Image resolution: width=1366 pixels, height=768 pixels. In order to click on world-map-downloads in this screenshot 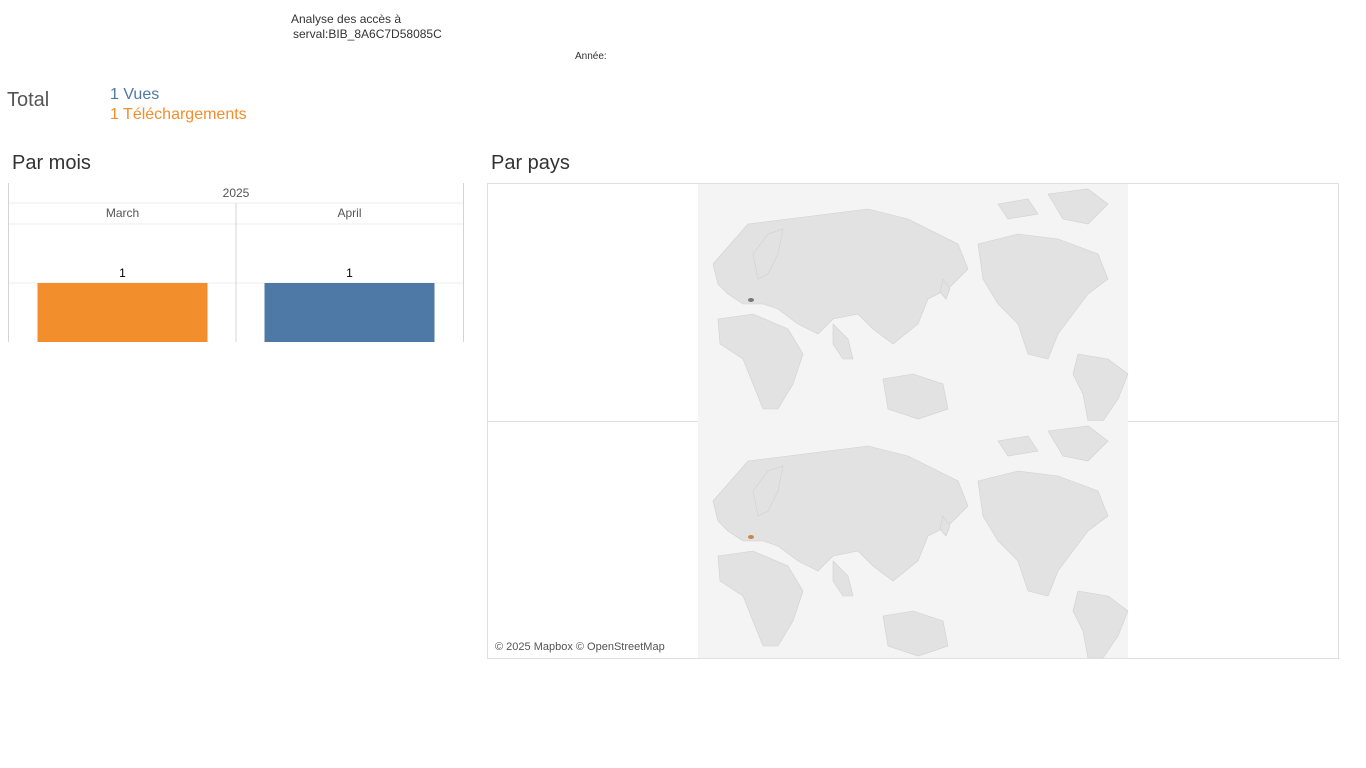, I will do `click(913, 539)`.